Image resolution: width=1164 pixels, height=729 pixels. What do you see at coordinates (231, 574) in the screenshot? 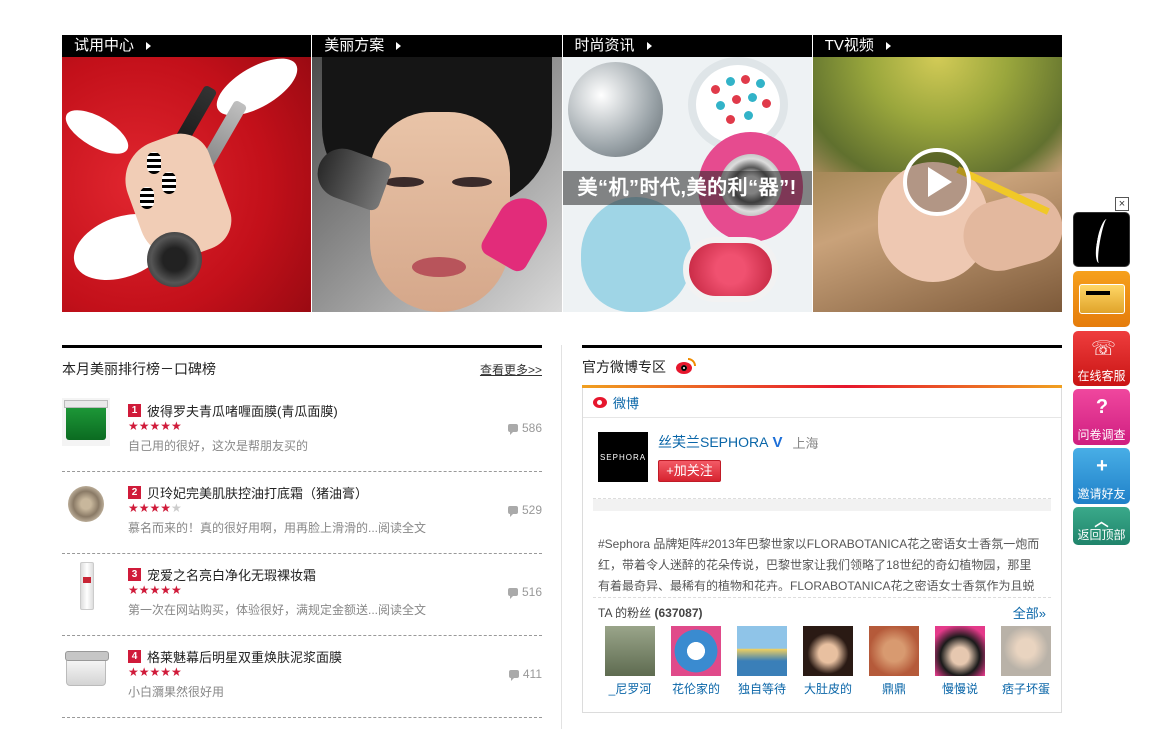
I see `product-name: 宠爱之名亮白净化无瑕裸妆霜` at bounding box center [231, 574].